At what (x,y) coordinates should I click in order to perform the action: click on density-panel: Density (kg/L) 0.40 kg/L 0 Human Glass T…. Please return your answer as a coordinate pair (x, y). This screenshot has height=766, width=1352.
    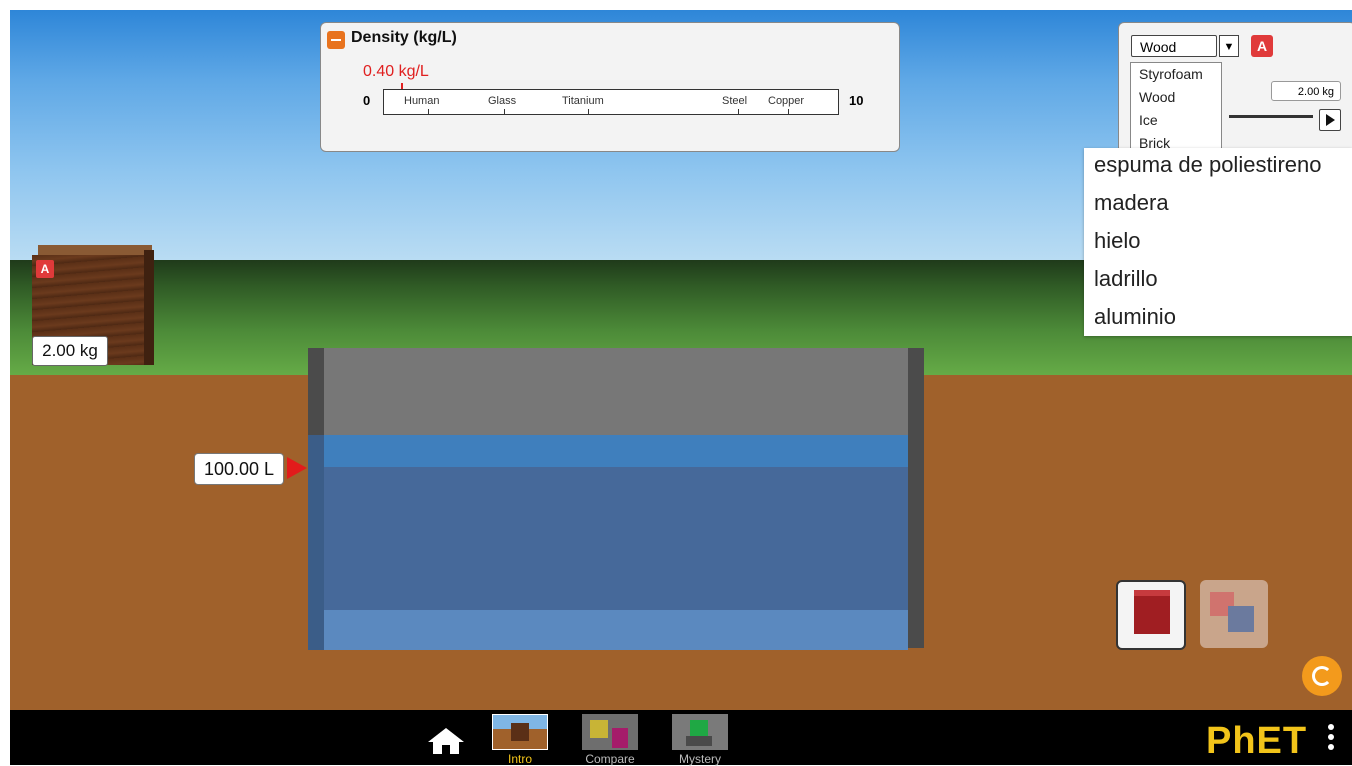
    Looking at the image, I should click on (610, 87).